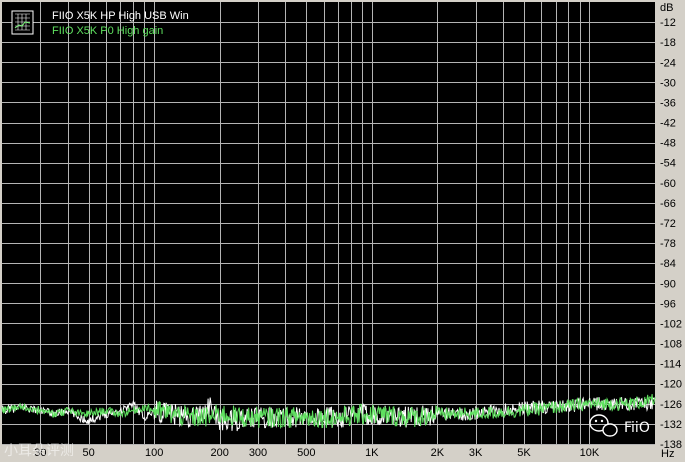  What do you see at coordinates (668, 244) in the screenshot?
I see `y-tick-label: -78` at bounding box center [668, 244].